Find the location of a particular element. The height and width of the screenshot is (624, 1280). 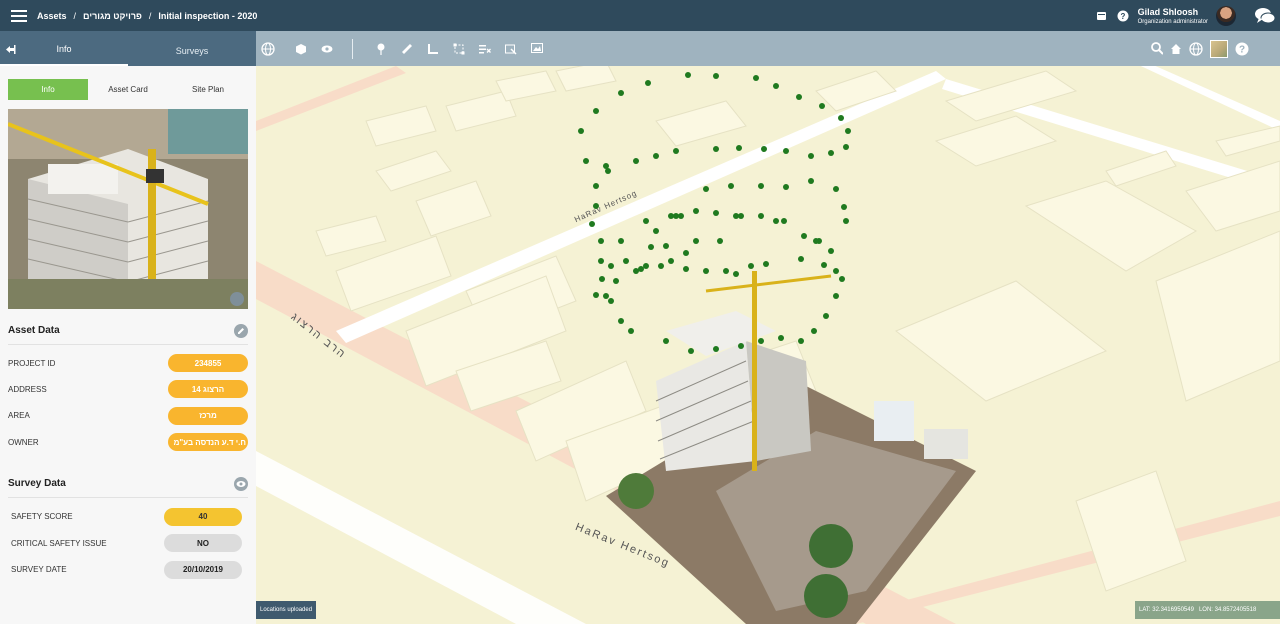

subtabs: Info Asset Card Site Plan is located at coordinates (128, 89).